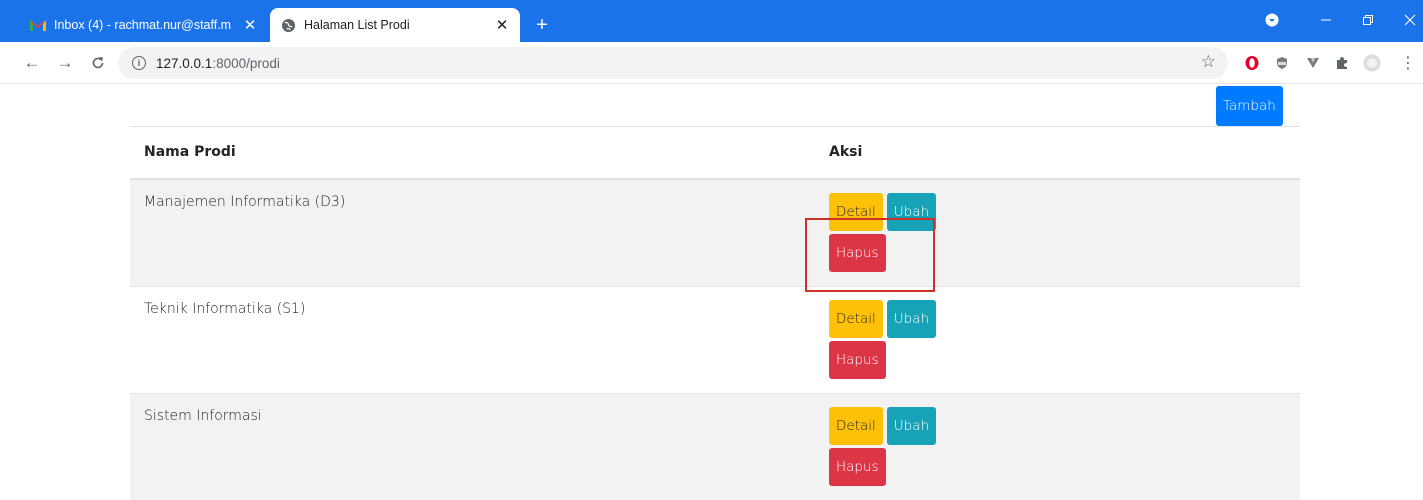 The width and height of the screenshot is (1423, 500). Describe the element at coordinates (38, 25) in the screenshot. I see `gmail-icon` at that location.